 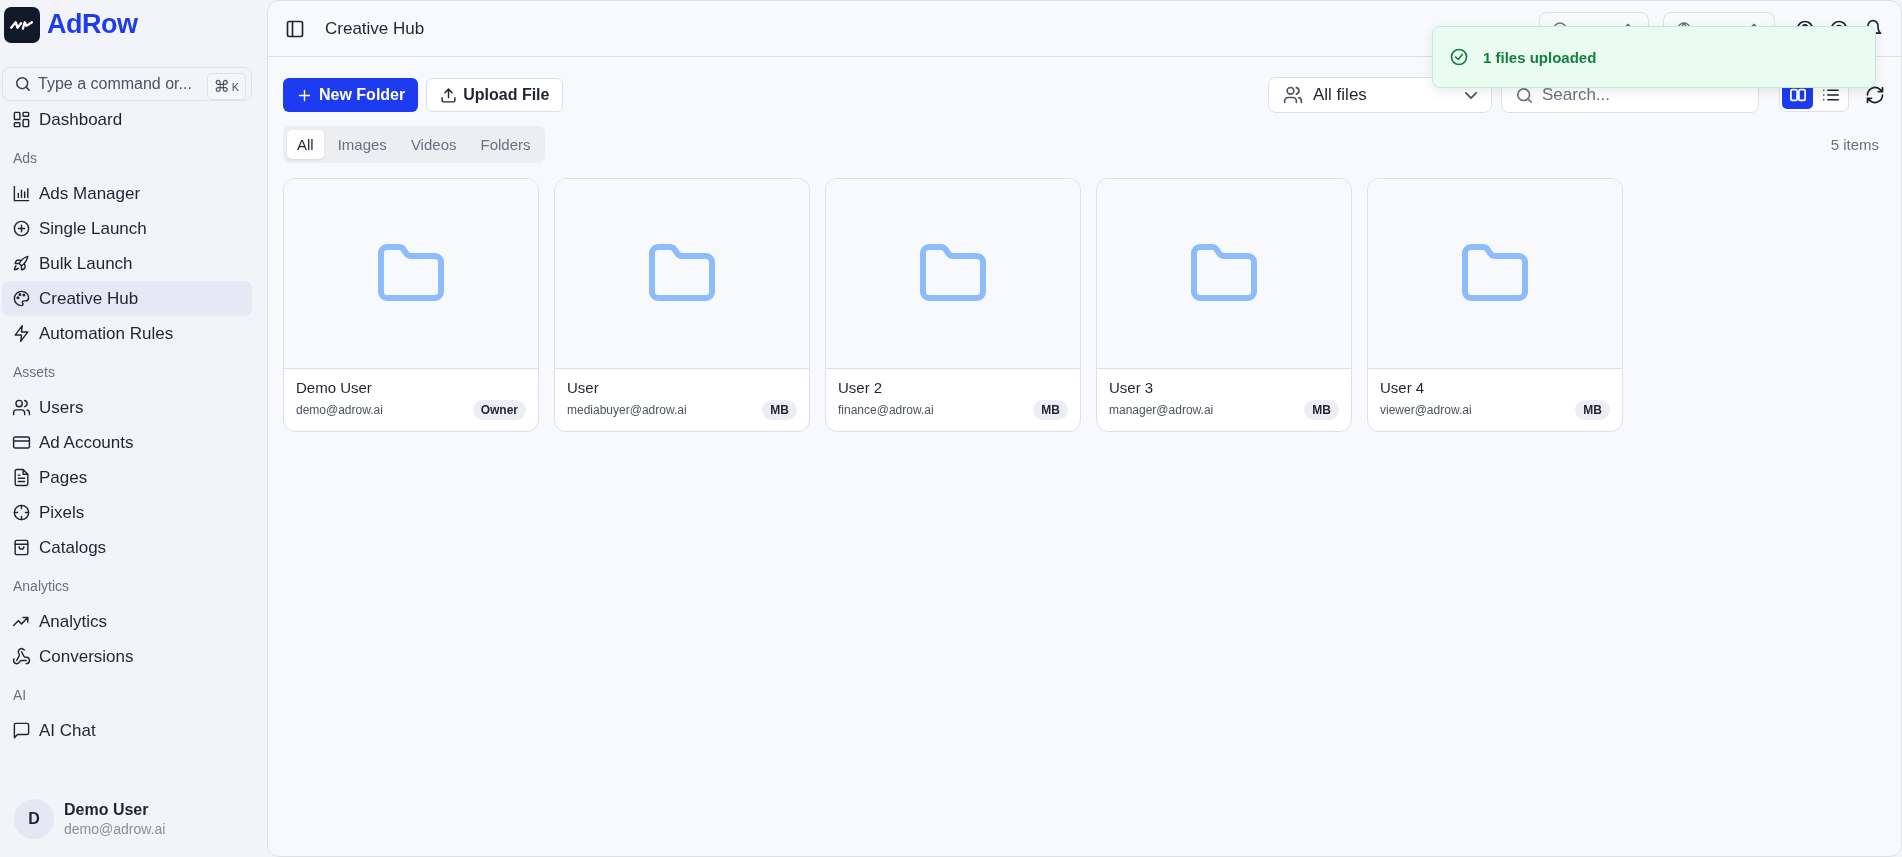 What do you see at coordinates (22, 24) in the screenshot?
I see `logo-icon` at bounding box center [22, 24].